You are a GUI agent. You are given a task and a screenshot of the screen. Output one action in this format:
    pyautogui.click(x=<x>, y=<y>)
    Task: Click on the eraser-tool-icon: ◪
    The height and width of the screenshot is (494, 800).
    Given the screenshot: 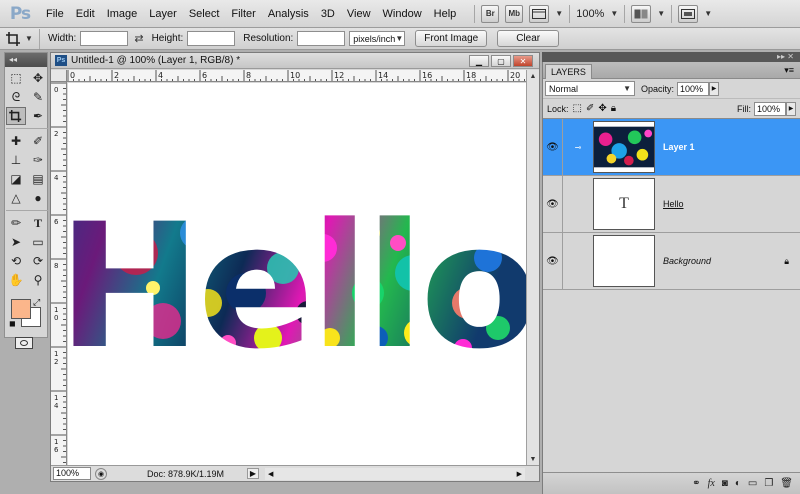 What is the action you would take?
    pyautogui.click(x=16, y=179)
    